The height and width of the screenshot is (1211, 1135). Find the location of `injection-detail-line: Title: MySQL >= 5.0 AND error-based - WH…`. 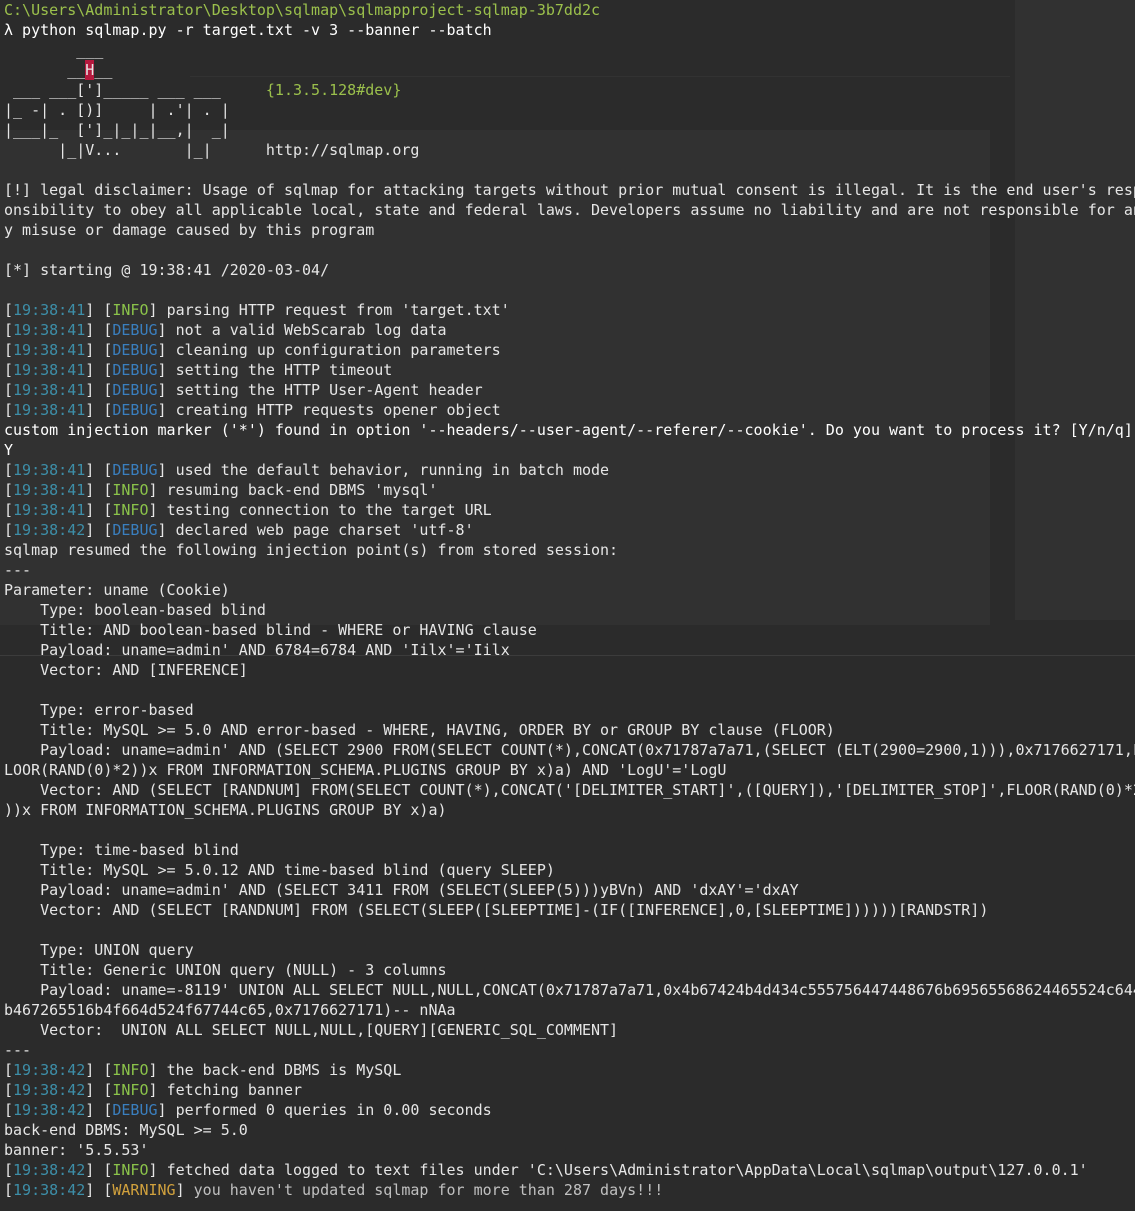

injection-detail-line: Title: MySQL >= 5.0 AND error-based - WH… is located at coordinates (419, 730).